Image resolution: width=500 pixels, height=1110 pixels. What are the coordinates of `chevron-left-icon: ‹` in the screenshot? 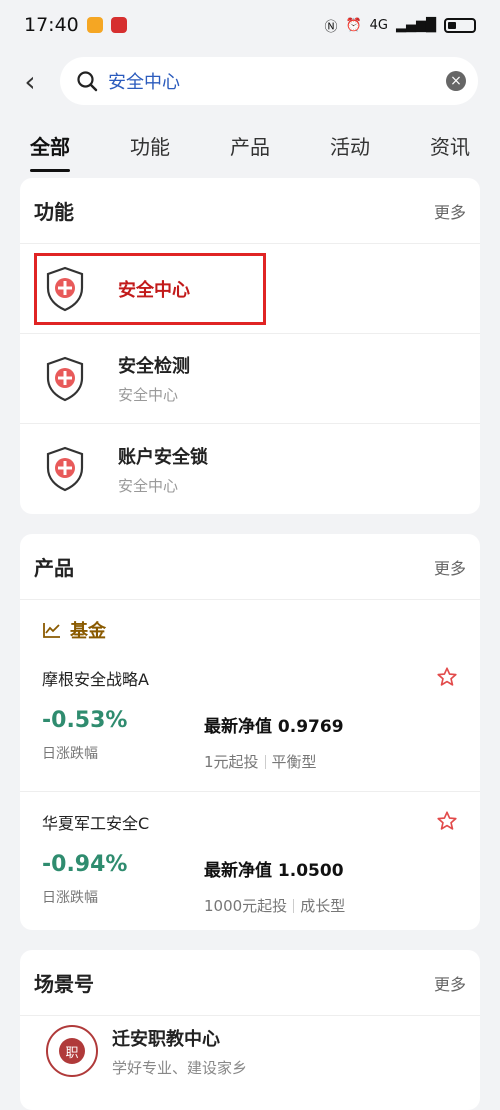 It's located at (30, 81).